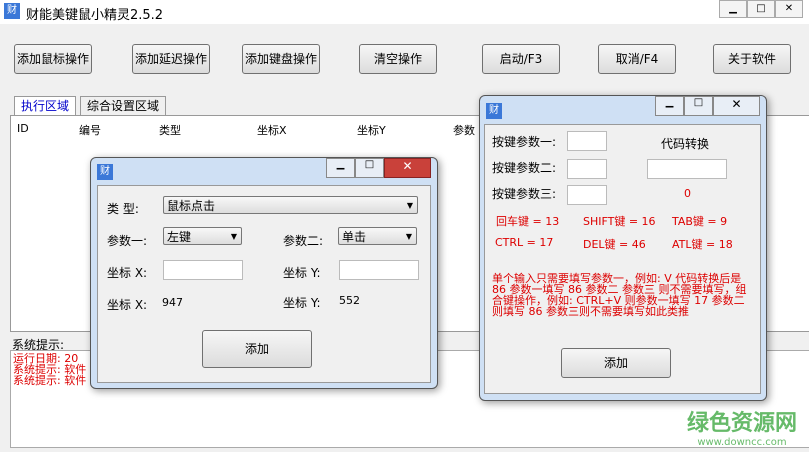  What do you see at coordinates (619, 221) in the screenshot?
I see `code-shift: SHIFT键 = 16` at bounding box center [619, 221].